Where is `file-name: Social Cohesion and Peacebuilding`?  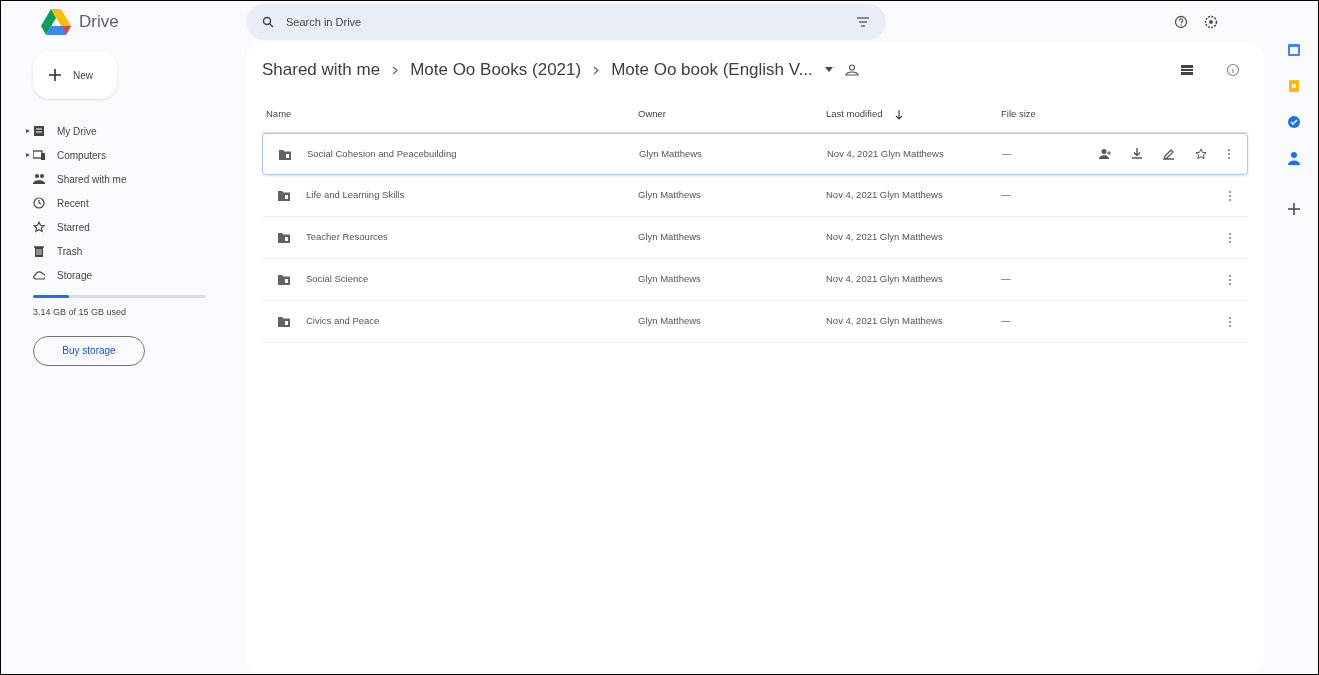 file-name: Social Cohesion and Peacebuilding is located at coordinates (382, 153).